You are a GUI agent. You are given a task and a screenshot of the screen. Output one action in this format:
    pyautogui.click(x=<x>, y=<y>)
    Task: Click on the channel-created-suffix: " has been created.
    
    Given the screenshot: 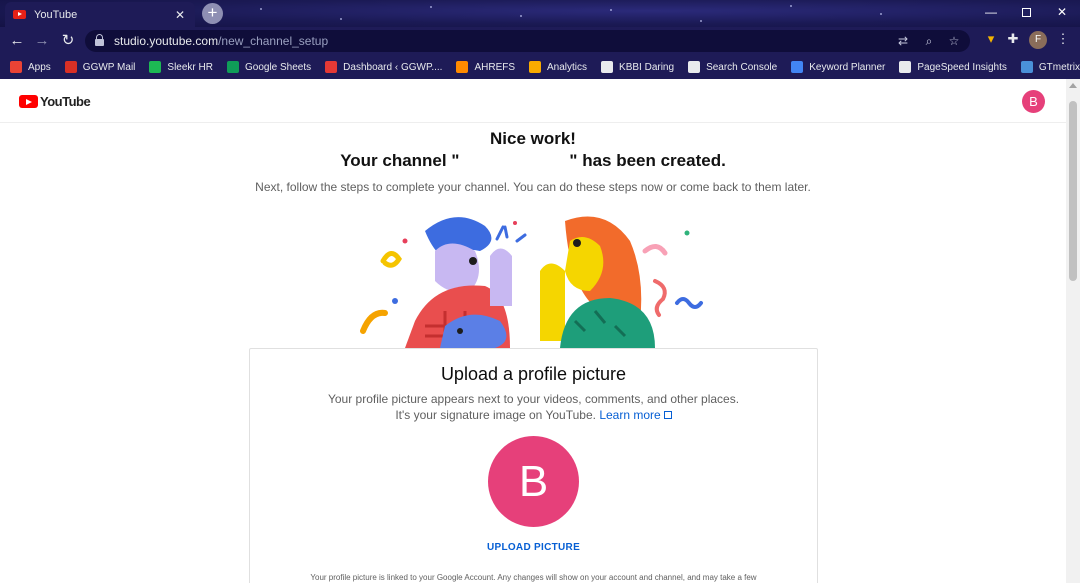 What is the action you would take?
    pyautogui.click(x=647, y=160)
    